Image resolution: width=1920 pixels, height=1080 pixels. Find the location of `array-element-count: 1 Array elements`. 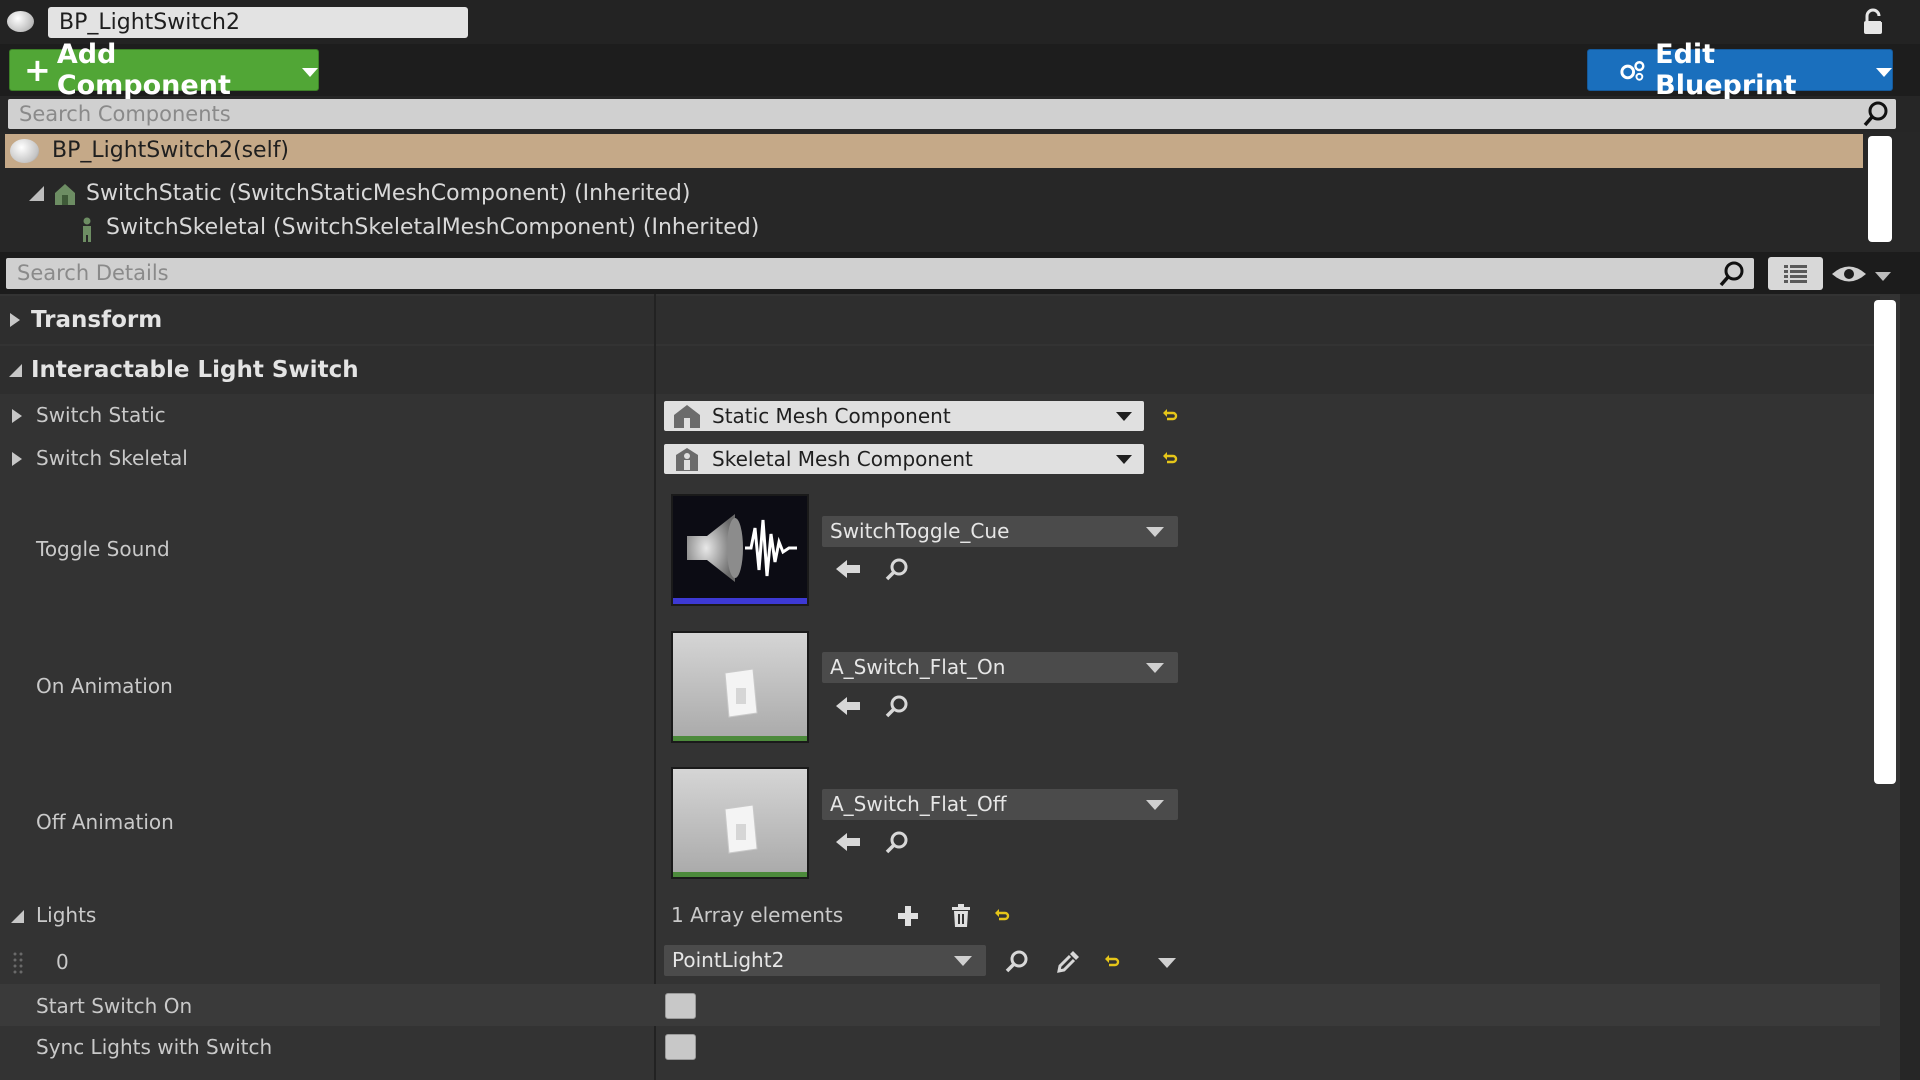

array-element-count: 1 Array elements is located at coordinates (757, 915).